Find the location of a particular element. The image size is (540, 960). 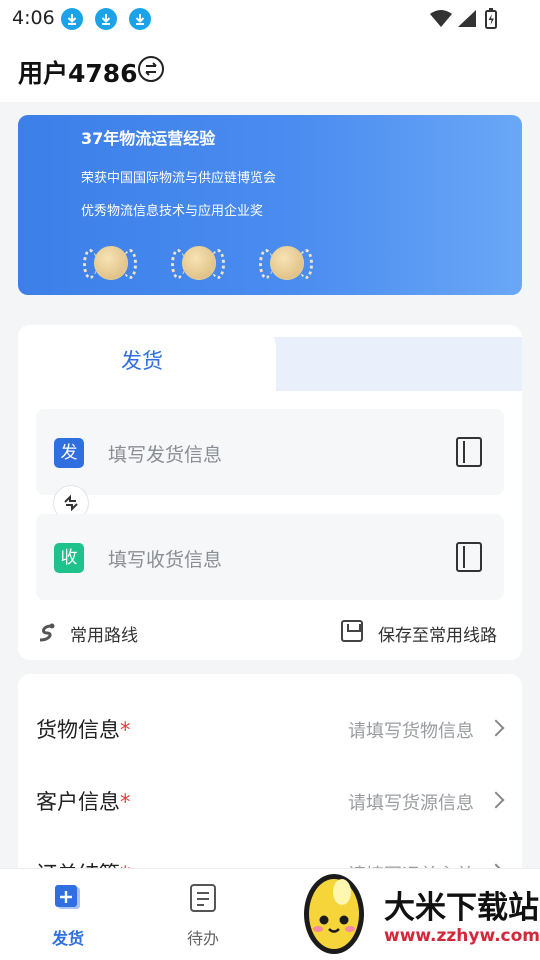

sender-placeholder: 填写发货信息 is located at coordinates (165, 455).